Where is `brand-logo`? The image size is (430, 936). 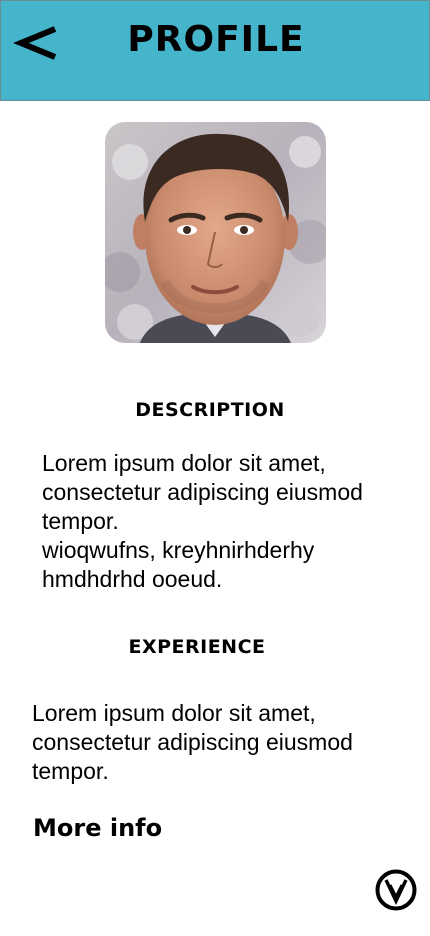 brand-logo is located at coordinates (396, 890).